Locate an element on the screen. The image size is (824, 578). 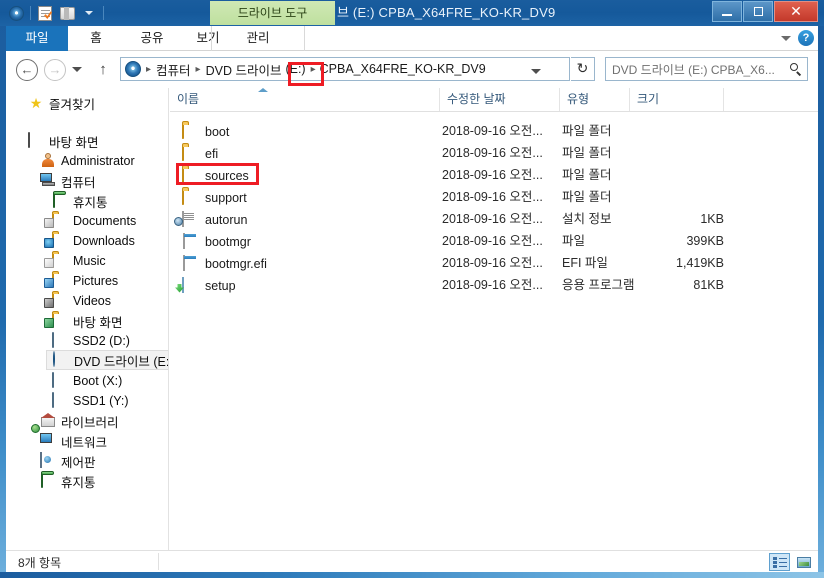
tab-home: 홈 is located at coordinates (96, 38).